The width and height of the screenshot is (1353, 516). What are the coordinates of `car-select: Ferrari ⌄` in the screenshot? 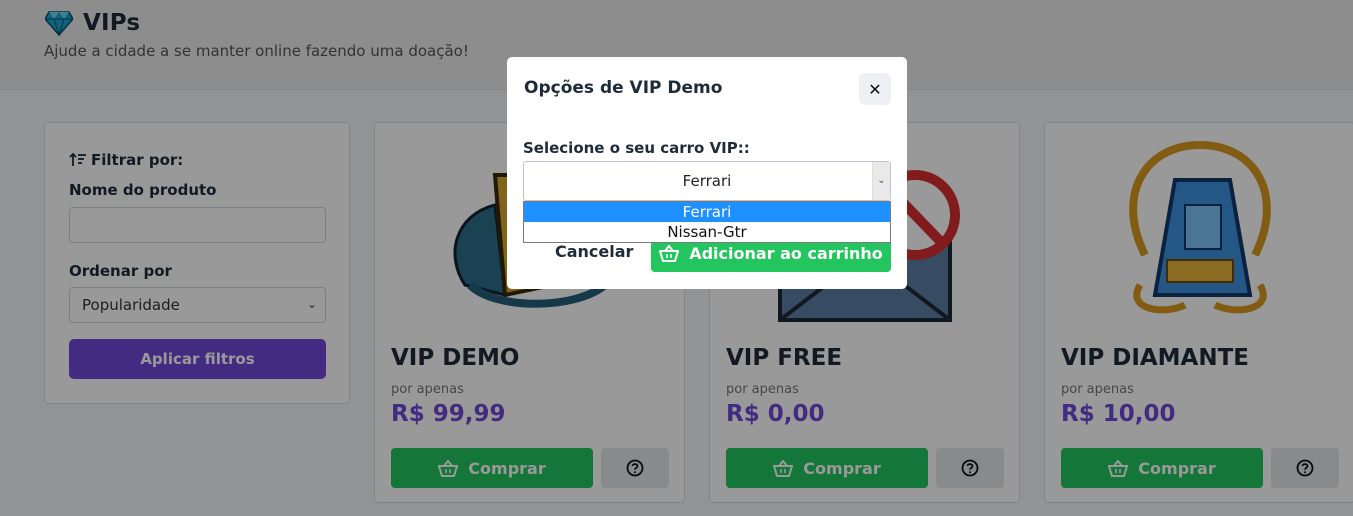 It's located at (707, 181).